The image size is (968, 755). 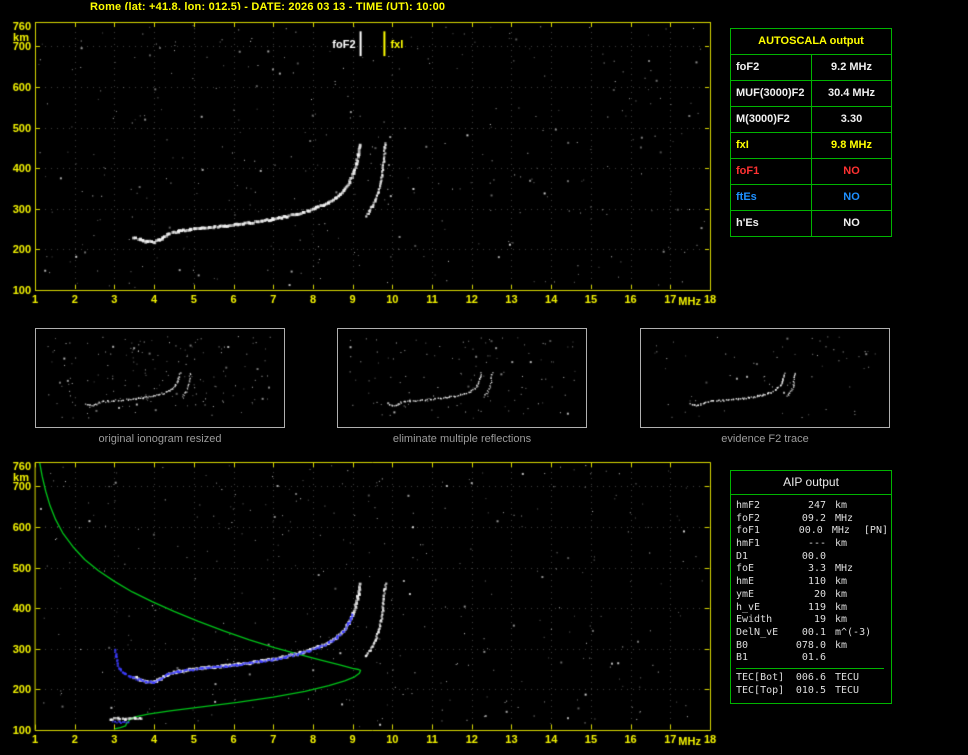 What do you see at coordinates (771, 145) in the screenshot?
I see `autoscala-parameter-label: fxI` at bounding box center [771, 145].